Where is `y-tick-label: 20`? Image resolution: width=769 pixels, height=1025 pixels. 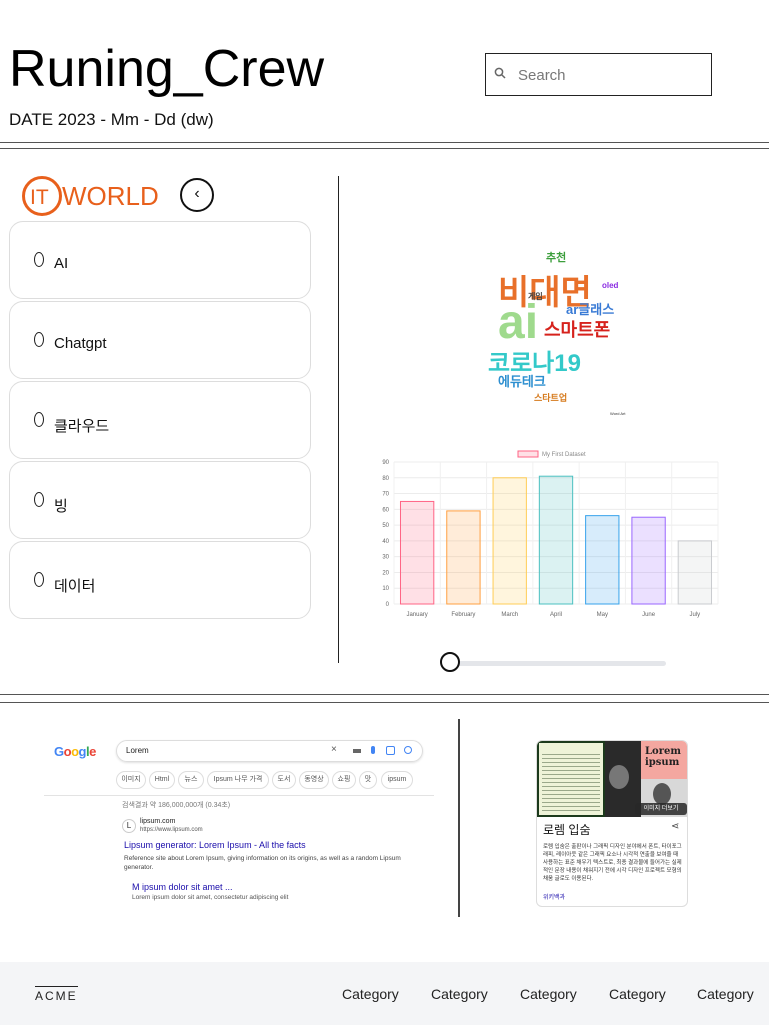
y-tick-label: 20 is located at coordinates (385, 573).